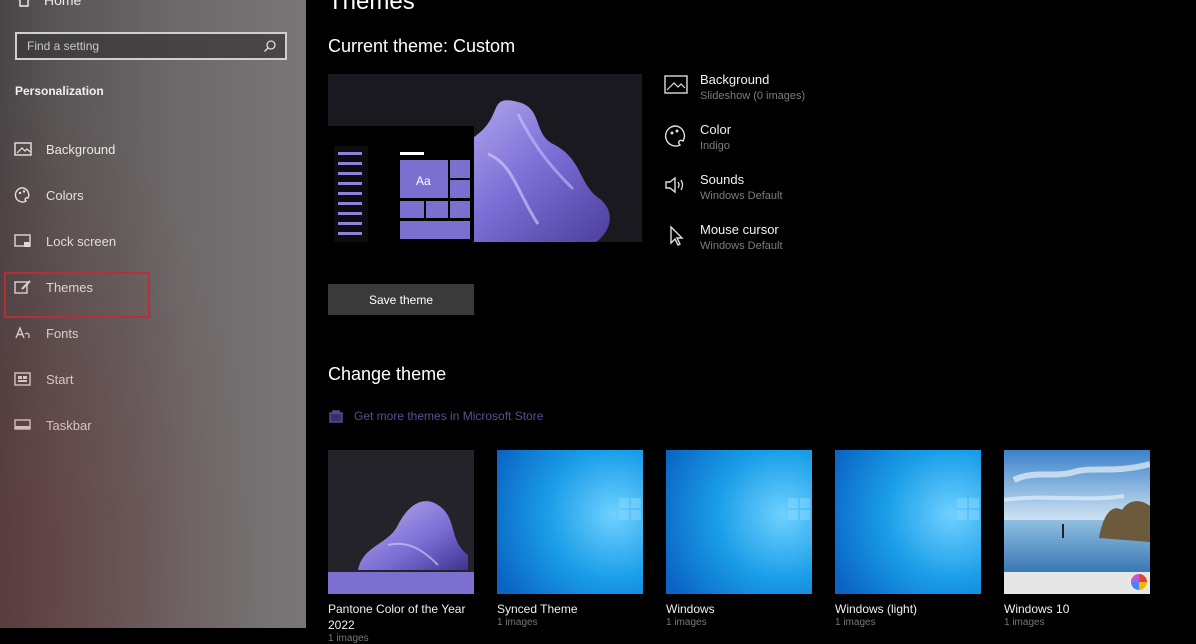 The height and width of the screenshot is (644, 1196). Describe the element at coordinates (716, 129) in the screenshot. I see `property-label: Color` at that location.